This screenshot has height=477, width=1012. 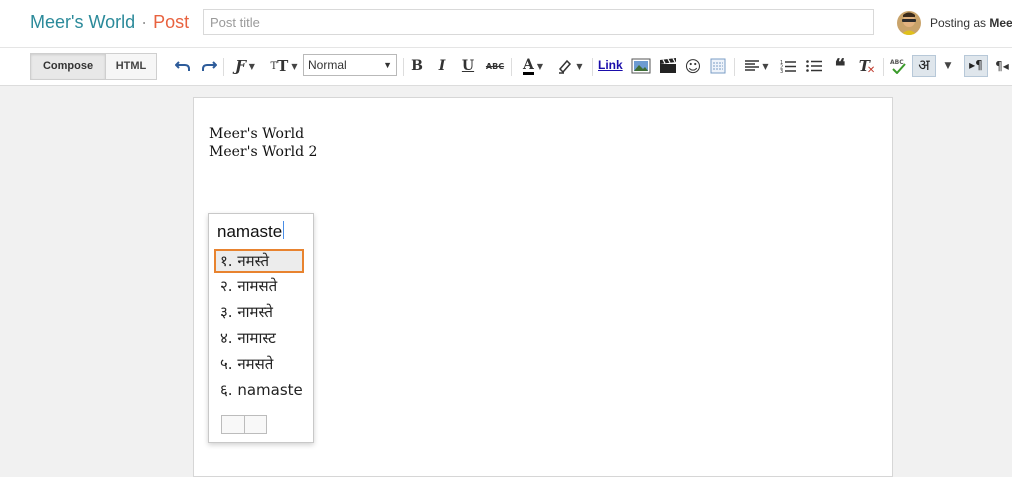 I want to click on page-label: Post, so click(x=171, y=22).